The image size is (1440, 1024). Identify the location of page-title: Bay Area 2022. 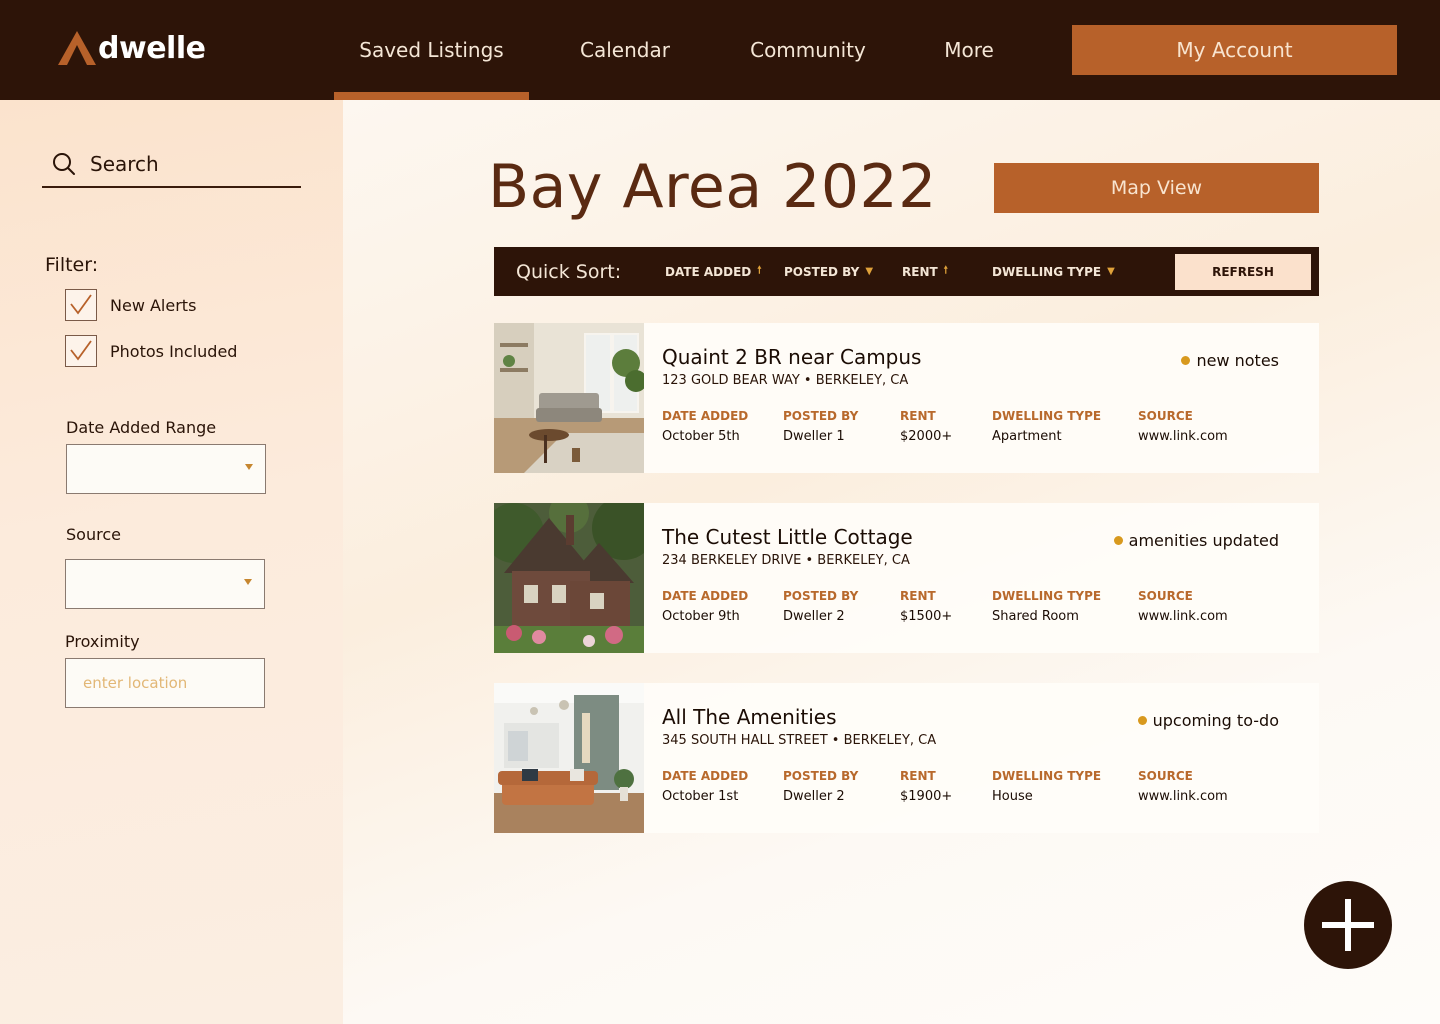
(712, 187).